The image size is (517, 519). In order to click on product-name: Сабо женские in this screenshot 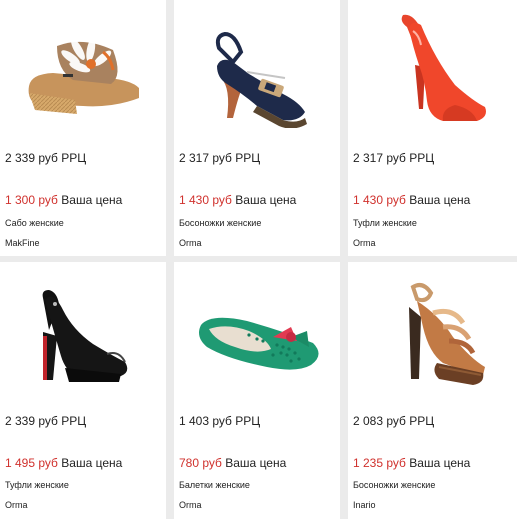, I will do `click(34, 223)`.